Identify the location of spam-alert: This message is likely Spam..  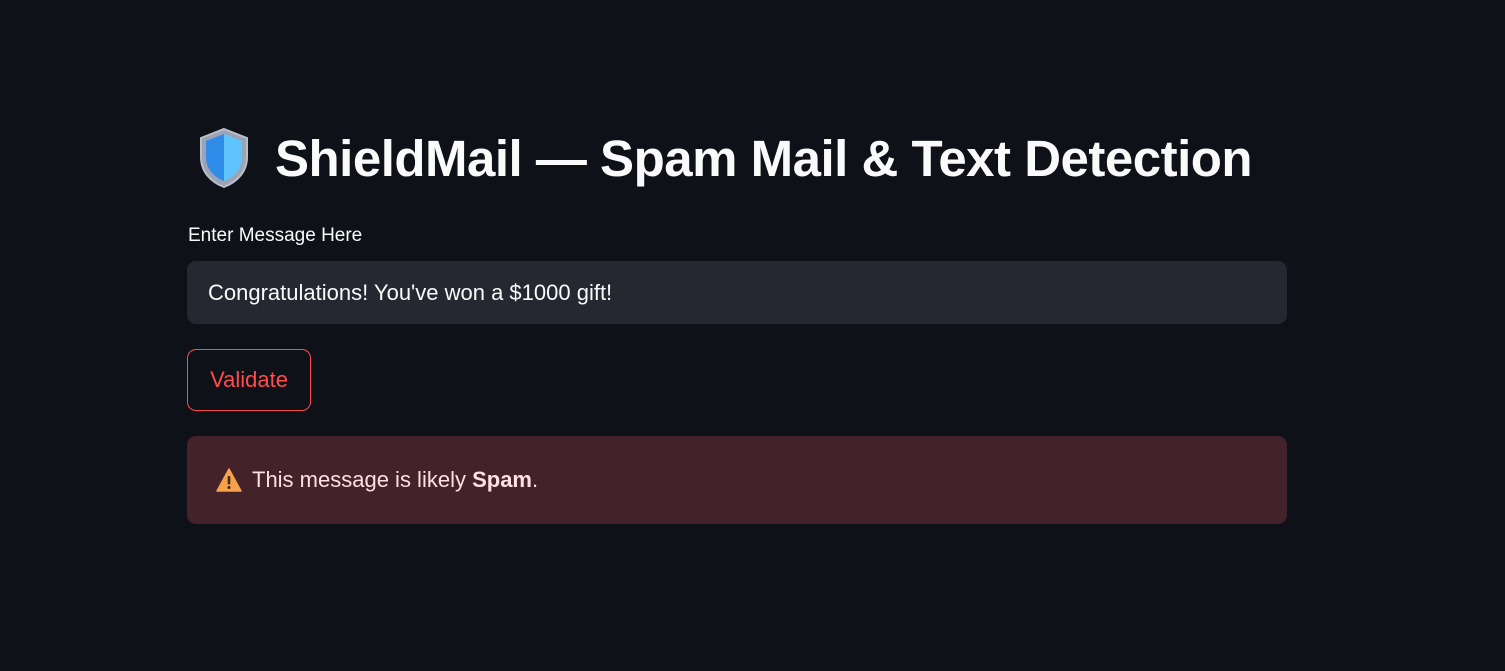
(737, 480).